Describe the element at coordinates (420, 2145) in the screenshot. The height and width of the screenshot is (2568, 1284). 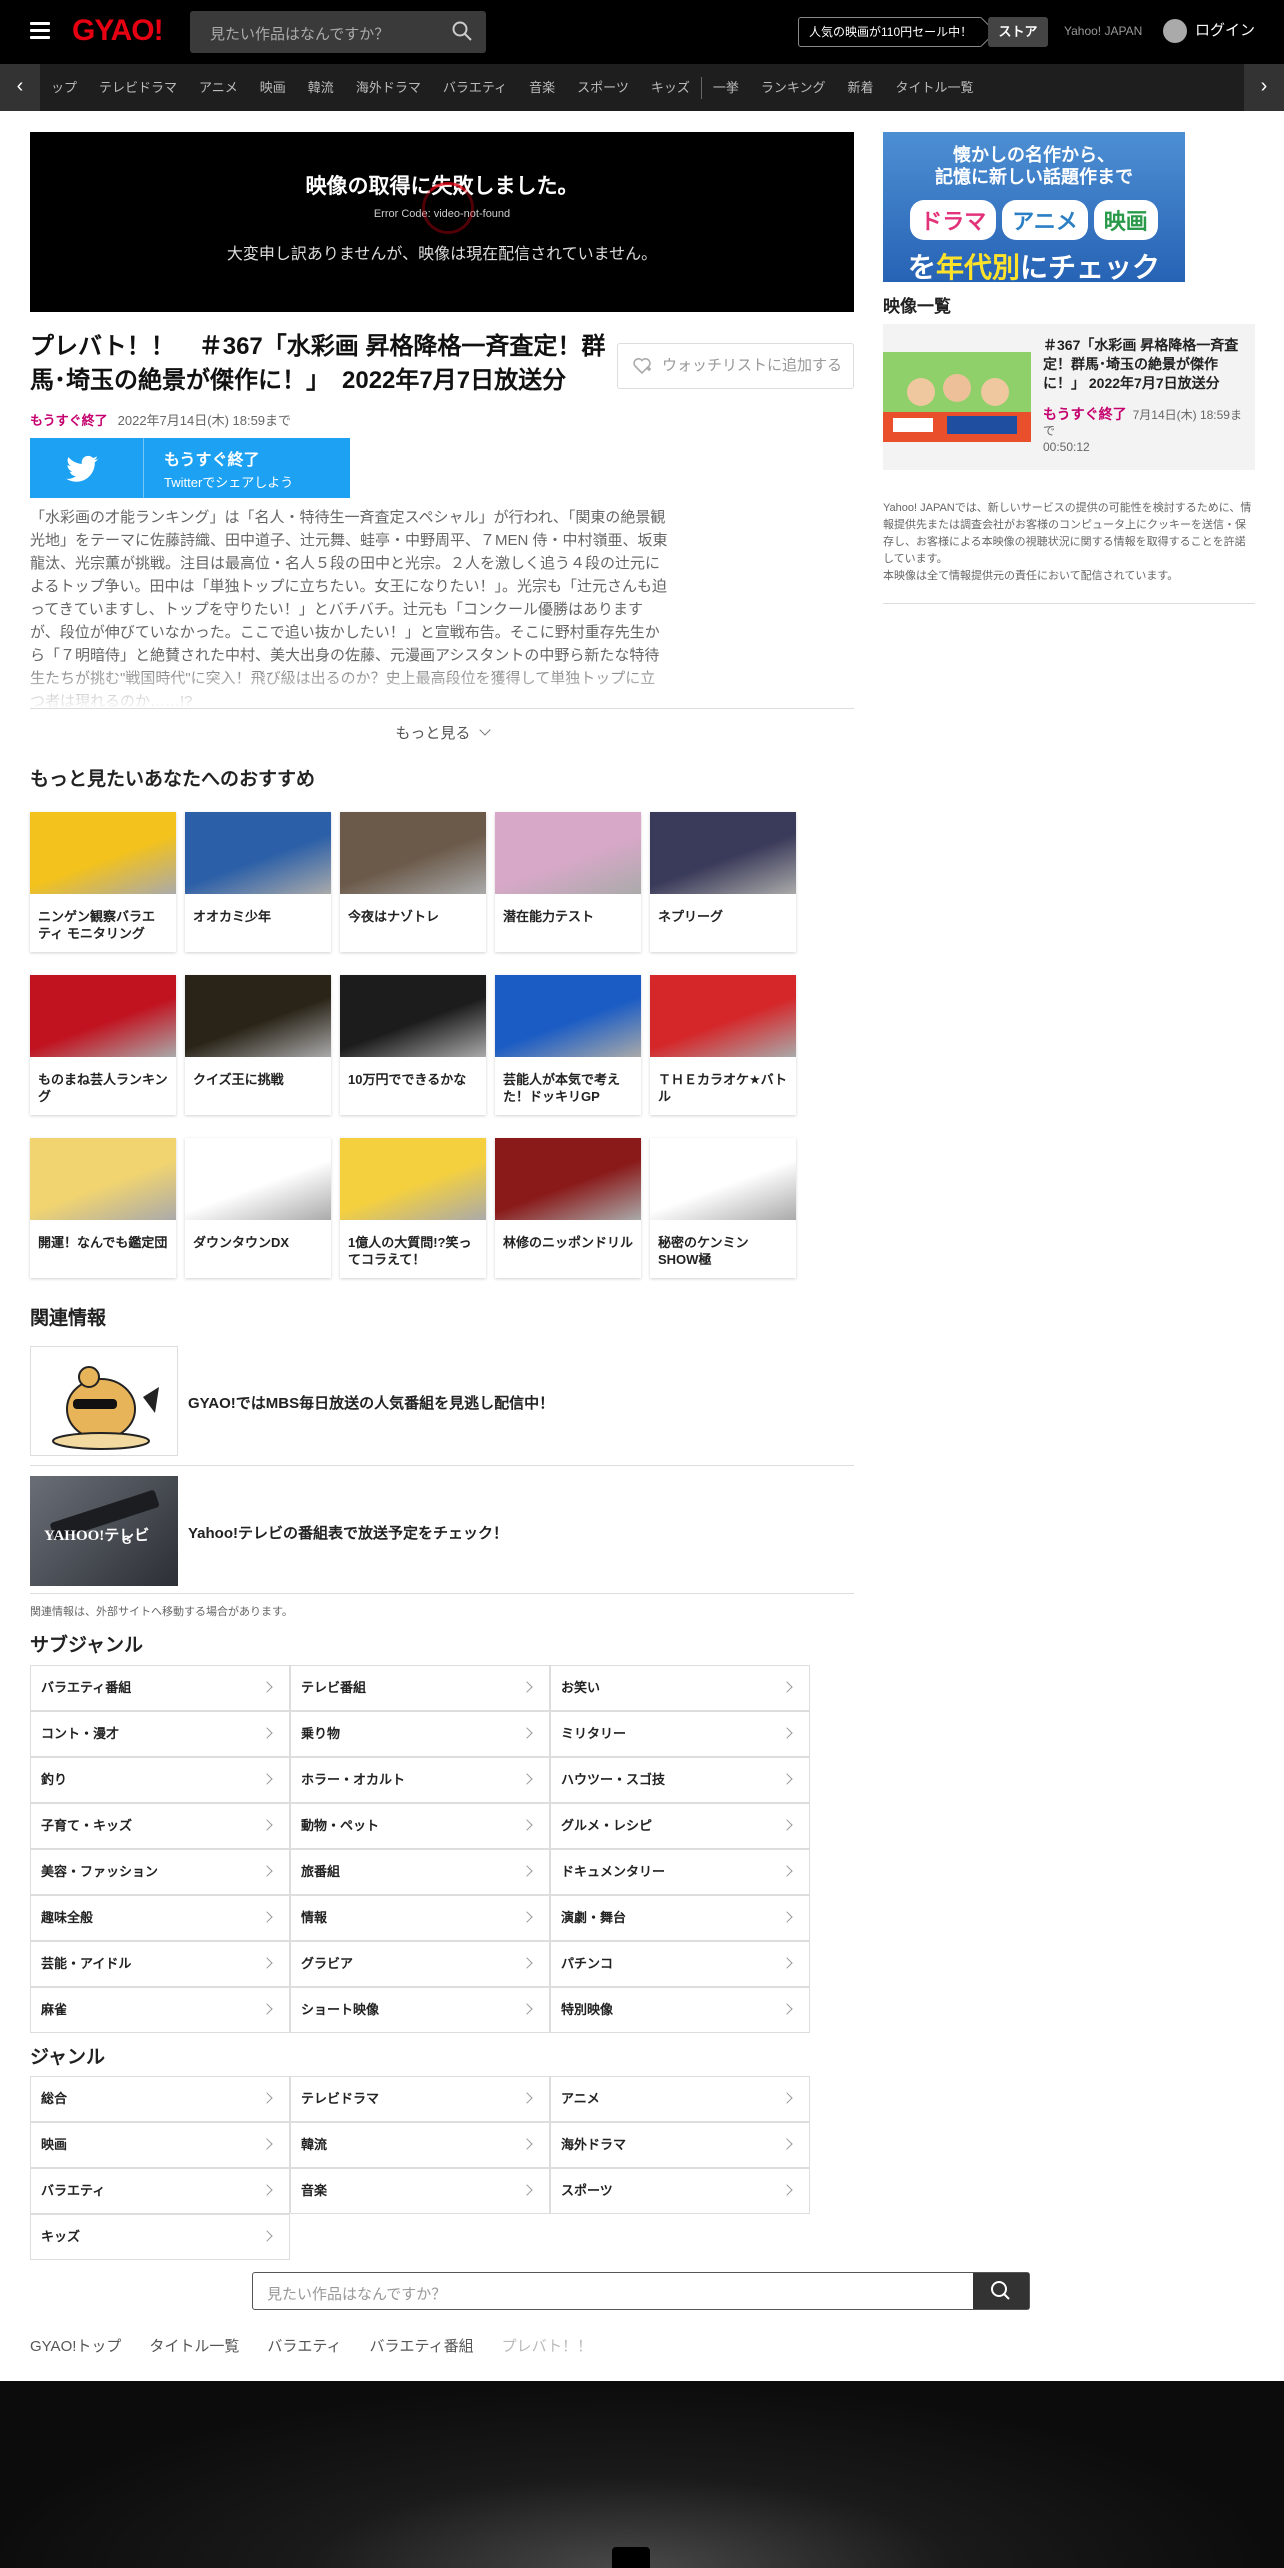
I see `genre-item: 韓流` at that location.